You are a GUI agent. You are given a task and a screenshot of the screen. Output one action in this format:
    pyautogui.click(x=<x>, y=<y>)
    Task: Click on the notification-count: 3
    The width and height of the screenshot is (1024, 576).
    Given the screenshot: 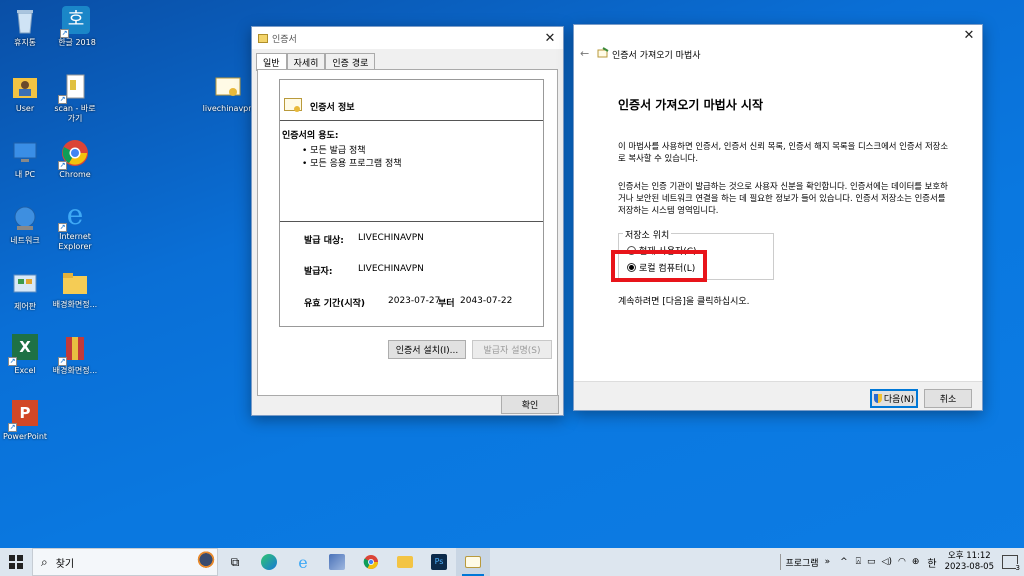 What is the action you would take?
    pyautogui.click(x=1017, y=568)
    